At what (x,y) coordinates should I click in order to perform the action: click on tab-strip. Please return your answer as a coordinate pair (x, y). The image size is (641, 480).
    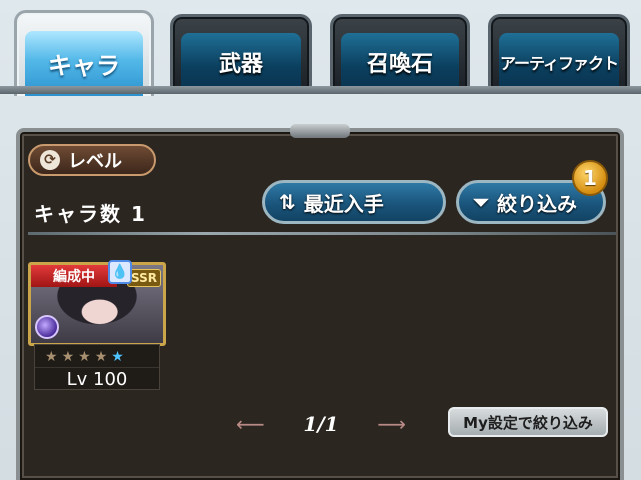
    Looking at the image, I should click on (320, 90).